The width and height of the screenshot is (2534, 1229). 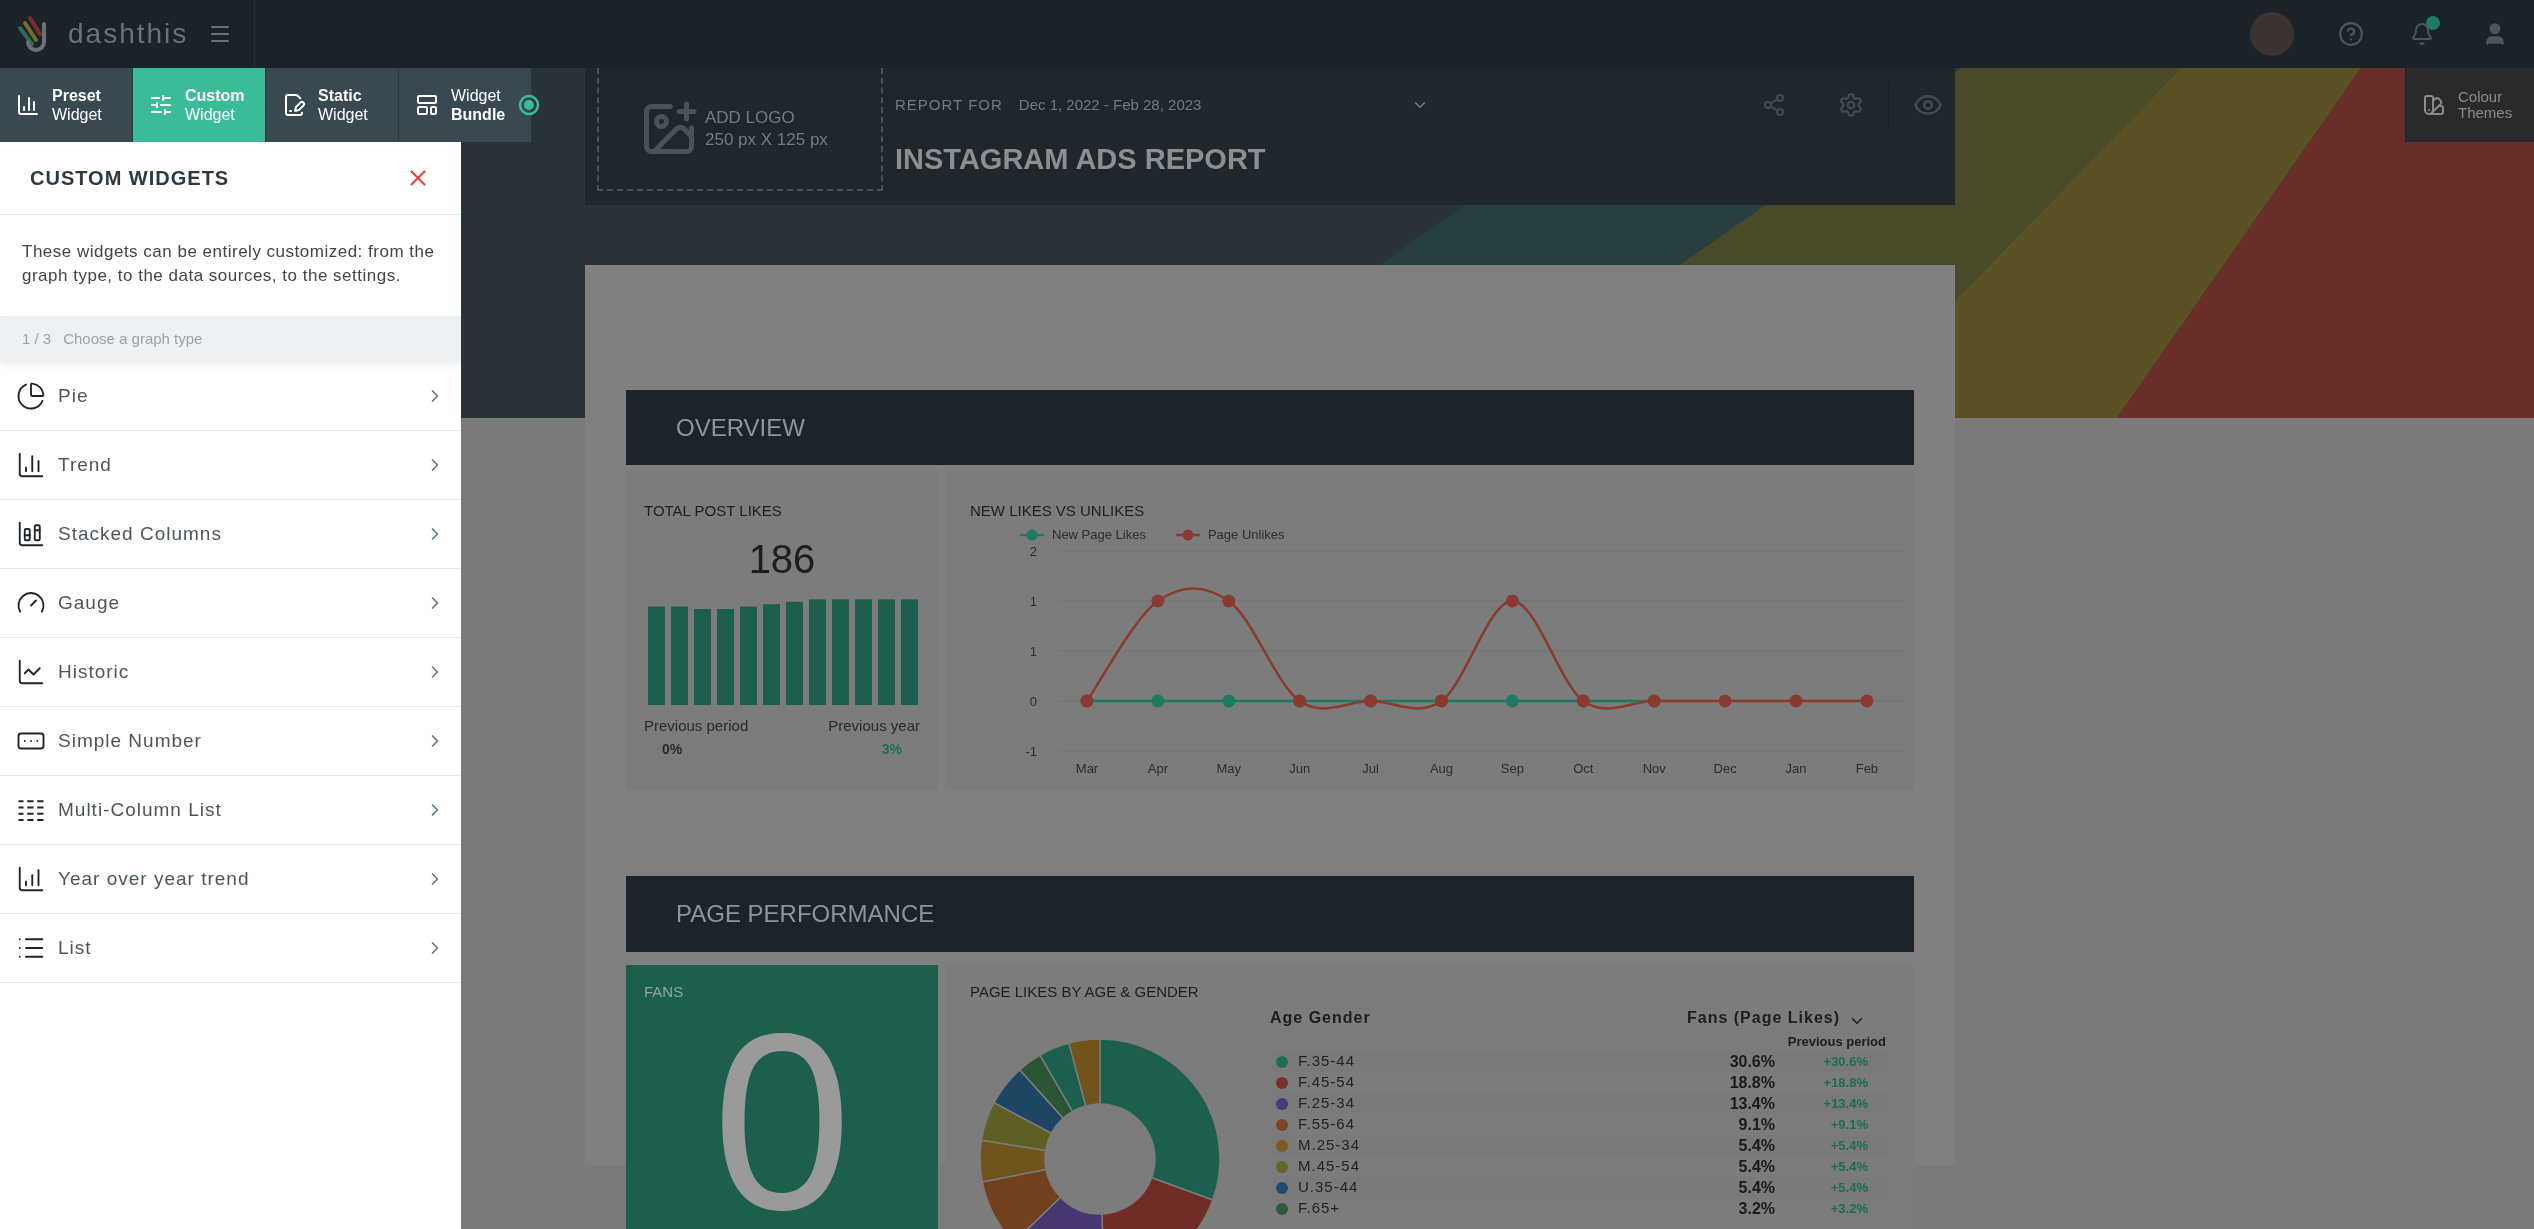 I want to click on column-header: Age Gender, so click(x=1321, y=1017).